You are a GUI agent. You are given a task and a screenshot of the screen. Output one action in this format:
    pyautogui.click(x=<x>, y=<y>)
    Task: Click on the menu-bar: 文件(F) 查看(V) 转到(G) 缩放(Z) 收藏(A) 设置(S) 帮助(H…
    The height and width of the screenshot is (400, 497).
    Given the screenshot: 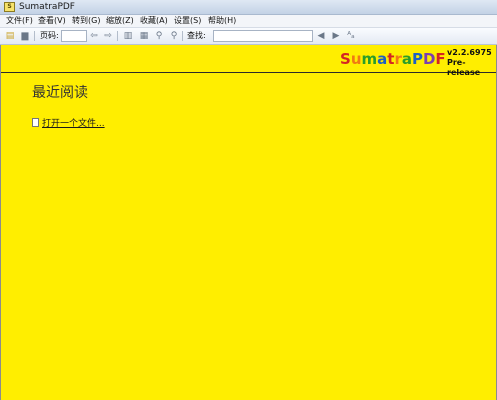 What is the action you would take?
    pyautogui.click(x=248, y=21)
    